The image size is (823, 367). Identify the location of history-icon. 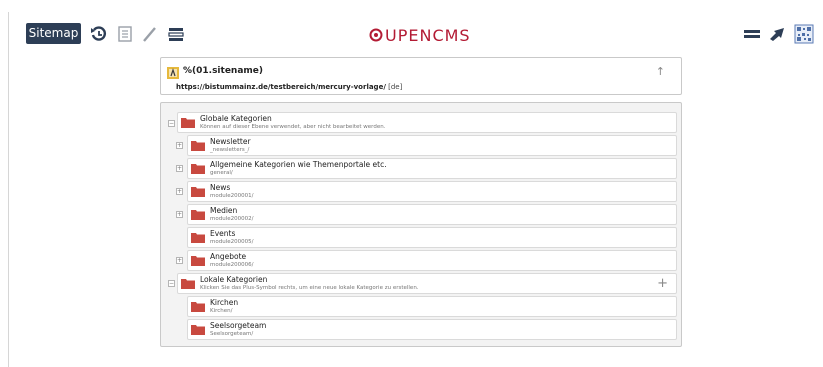
(99, 34).